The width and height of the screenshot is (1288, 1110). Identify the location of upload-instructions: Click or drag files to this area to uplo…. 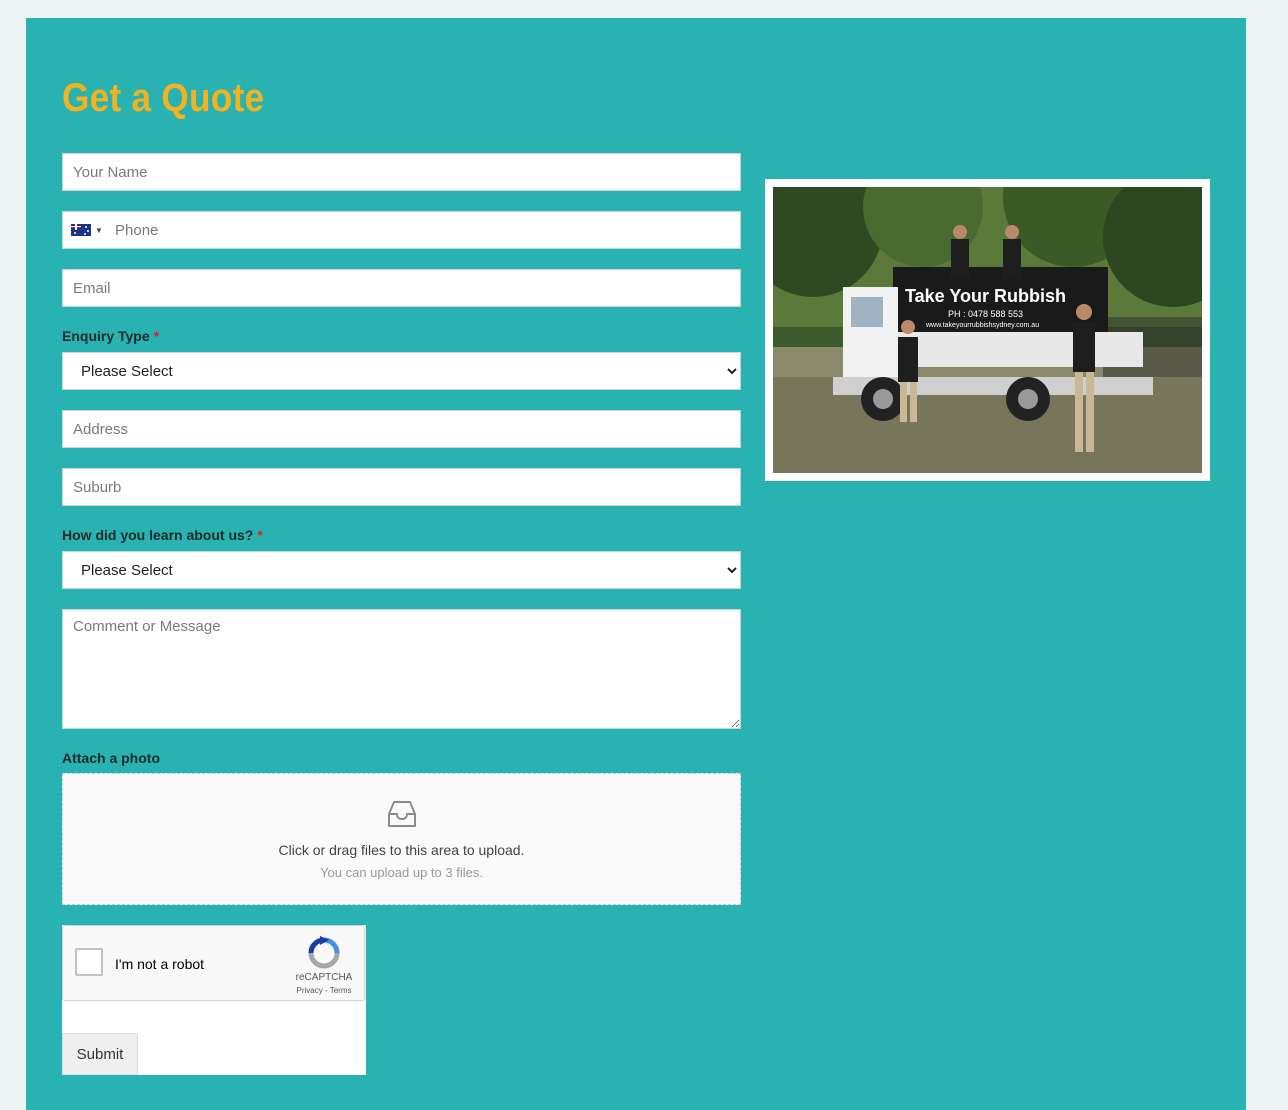
(401, 850).